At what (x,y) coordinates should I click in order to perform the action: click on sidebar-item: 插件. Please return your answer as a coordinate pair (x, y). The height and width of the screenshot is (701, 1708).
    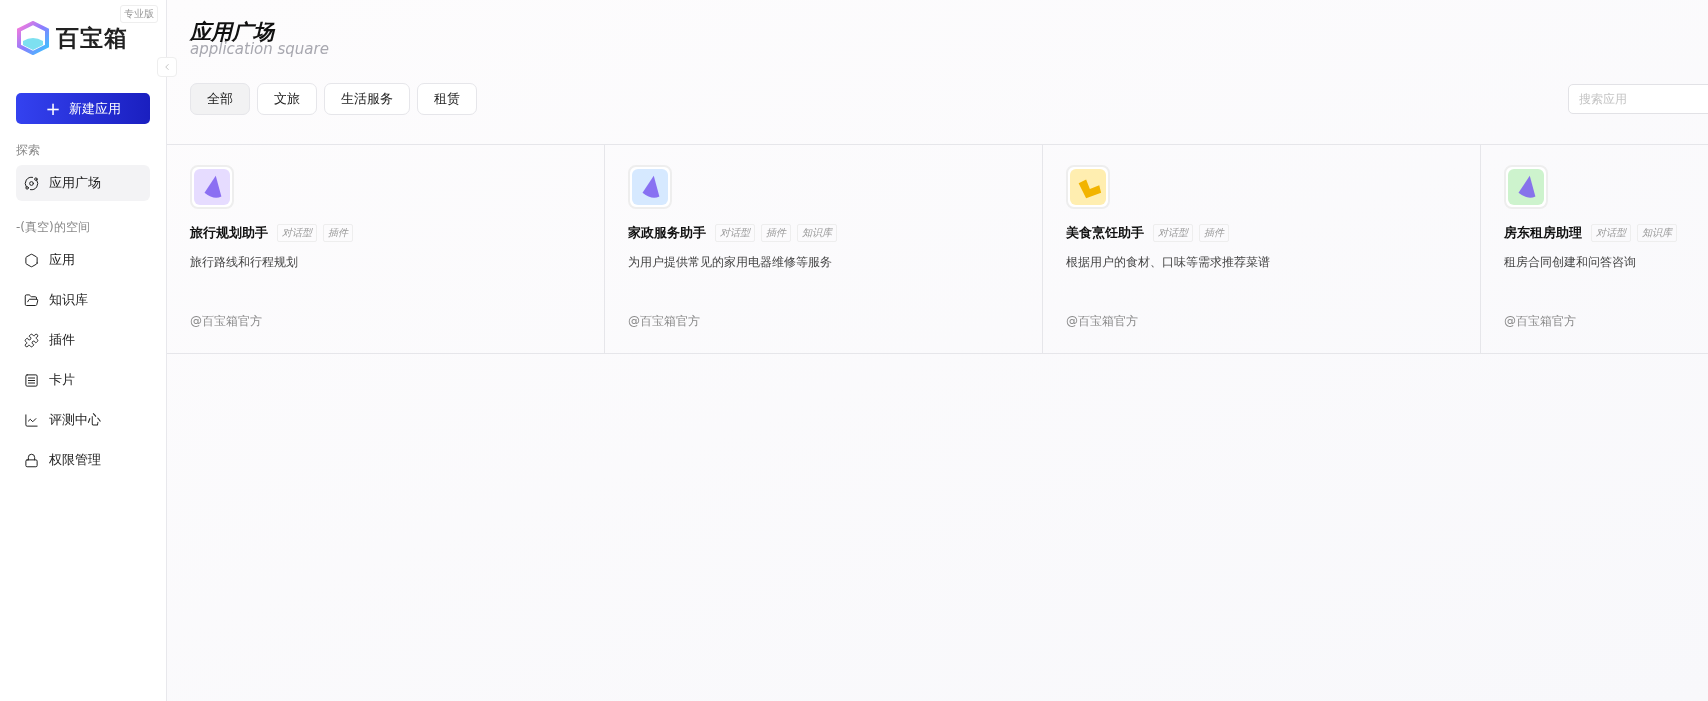
    Looking at the image, I should click on (83, 340).